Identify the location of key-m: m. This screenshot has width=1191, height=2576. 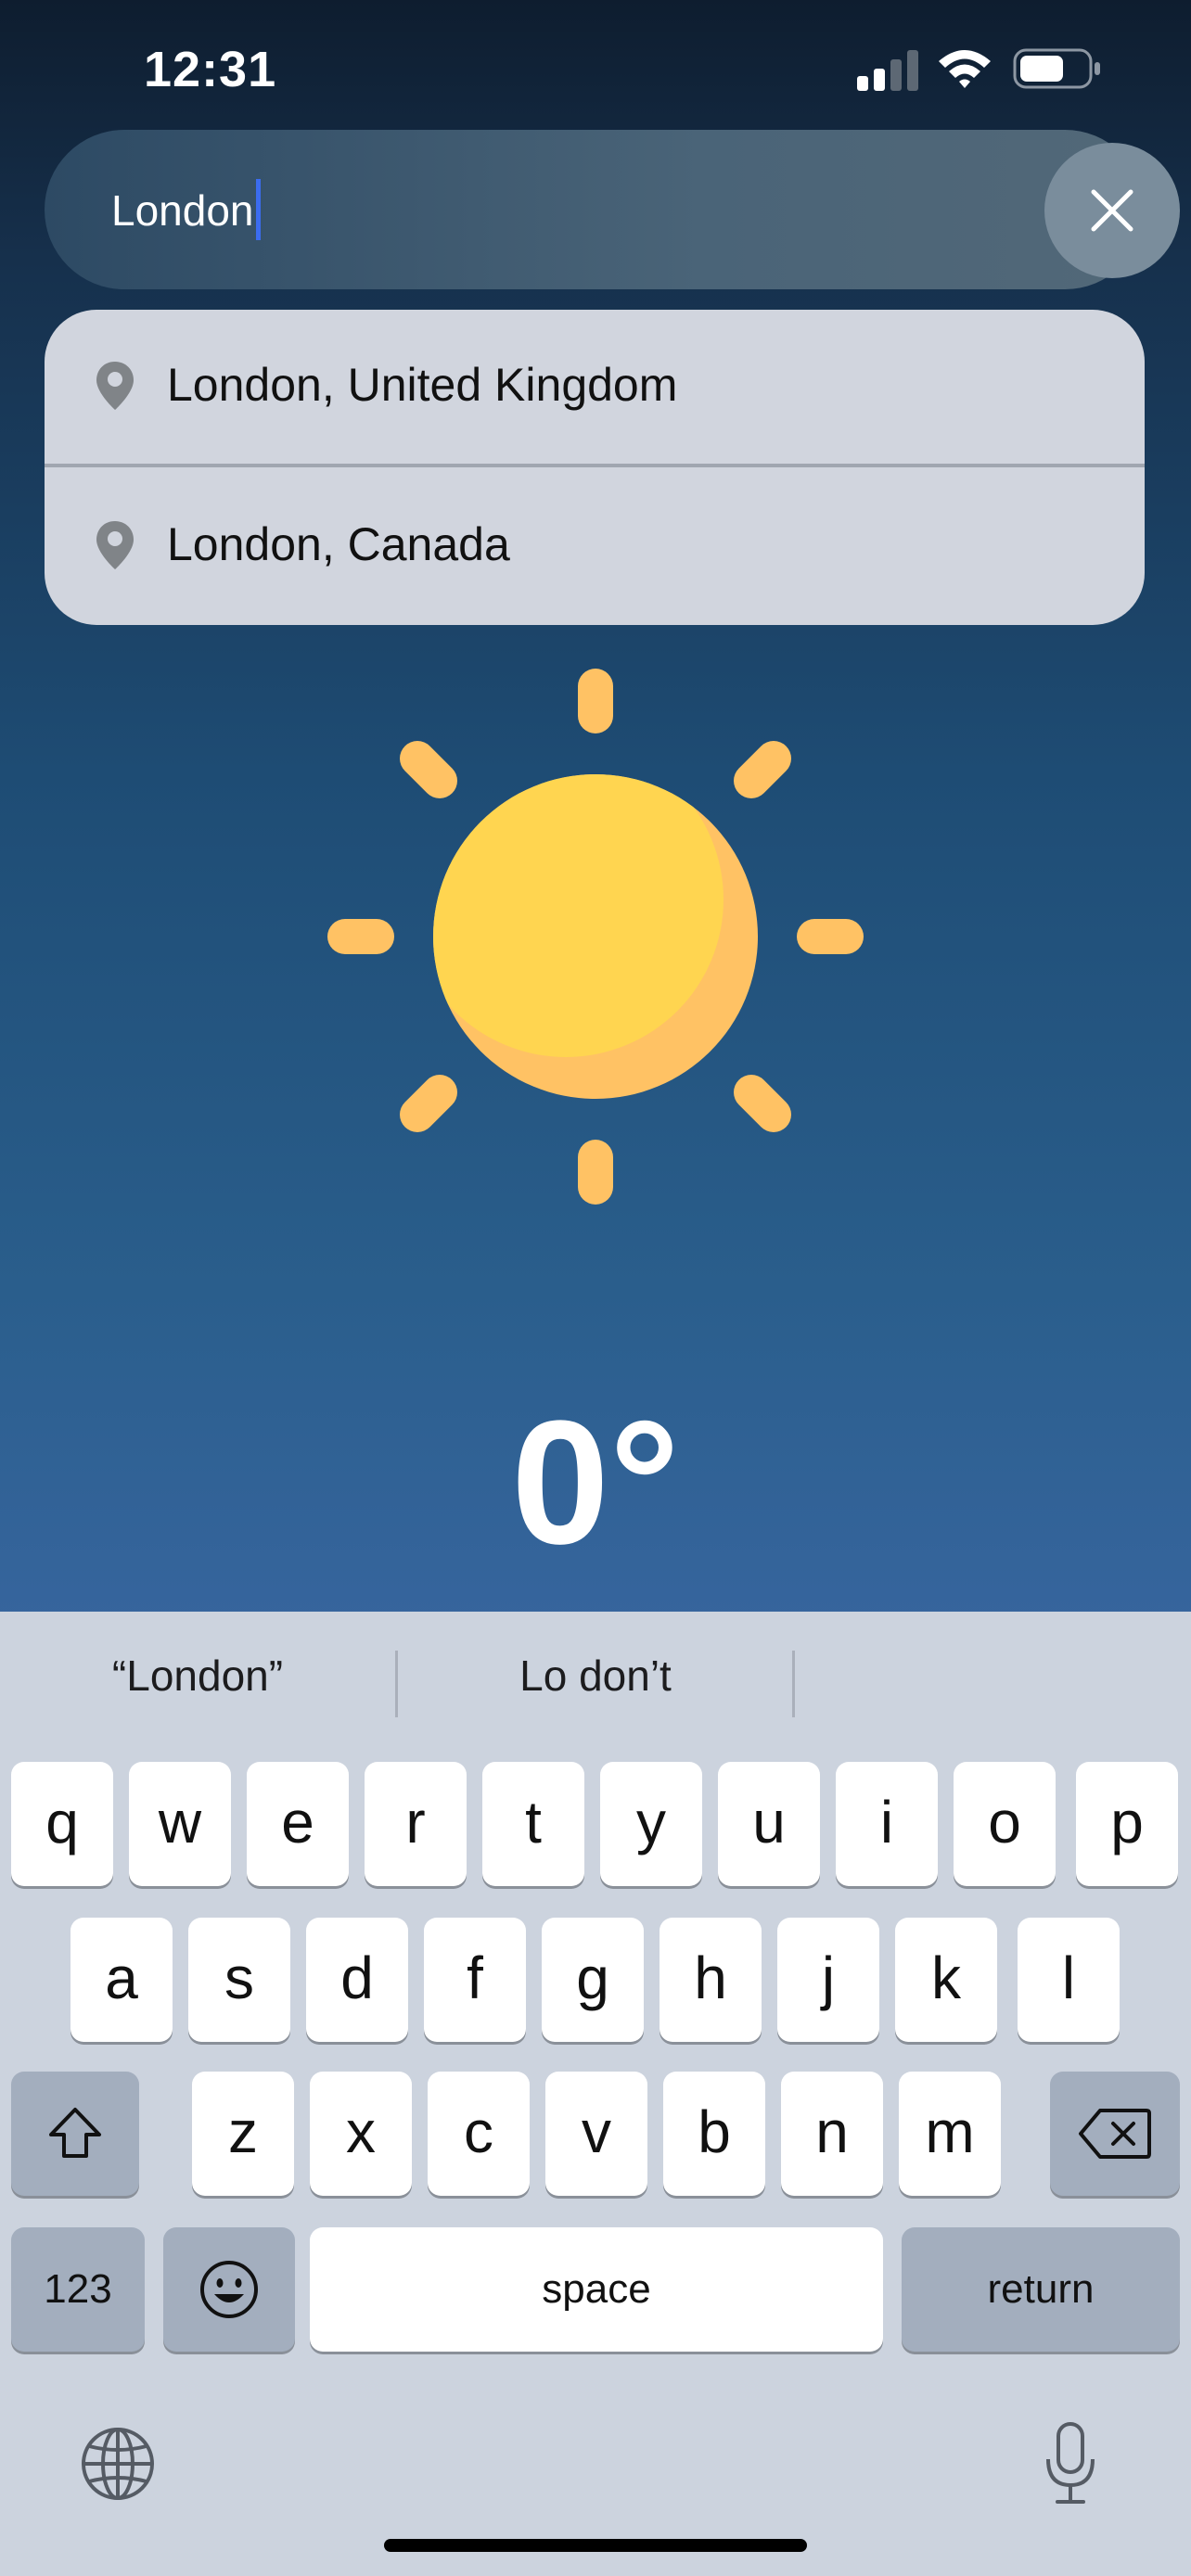
(950, 2134).